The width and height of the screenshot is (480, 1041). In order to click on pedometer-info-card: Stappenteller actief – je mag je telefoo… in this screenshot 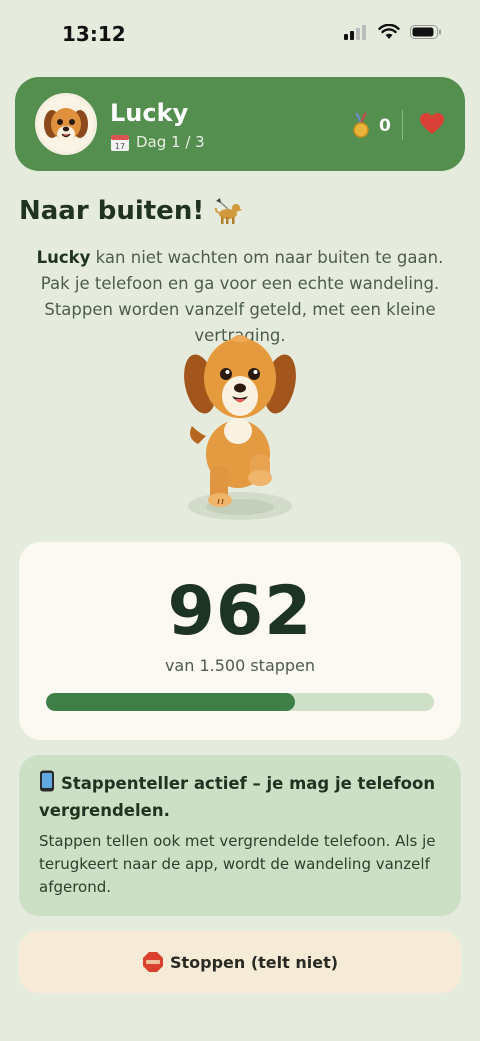, I will do `click(240, 835)`.